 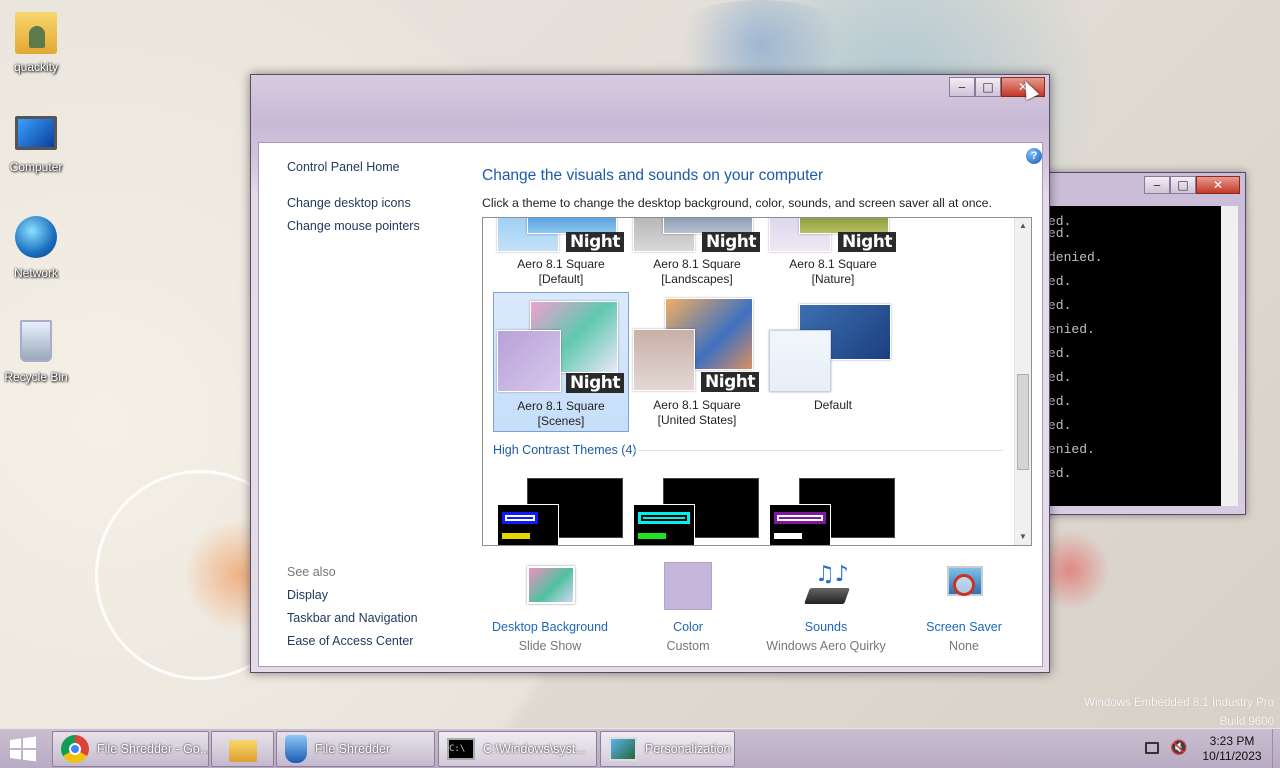 I want to click on desktop-icon-recycle-bin: Recycle Bin, so click(x=36, y=352).